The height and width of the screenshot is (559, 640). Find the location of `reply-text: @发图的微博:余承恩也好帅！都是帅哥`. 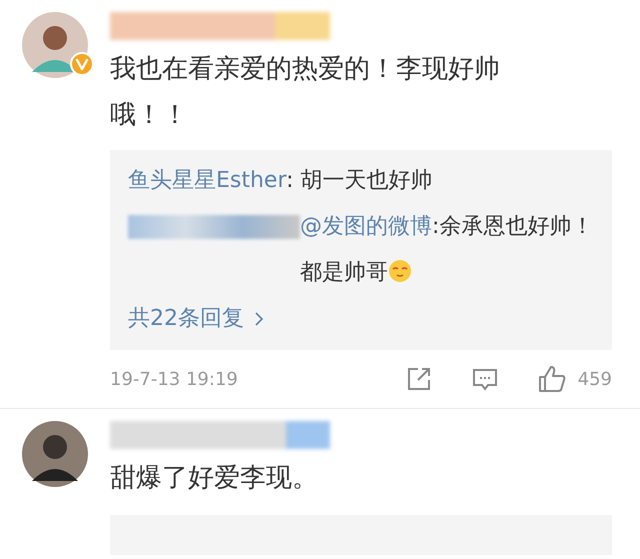

reply-text: @发图的微博:余承恩也好帅！都是帅哥 is located at coordinates (447, 250).